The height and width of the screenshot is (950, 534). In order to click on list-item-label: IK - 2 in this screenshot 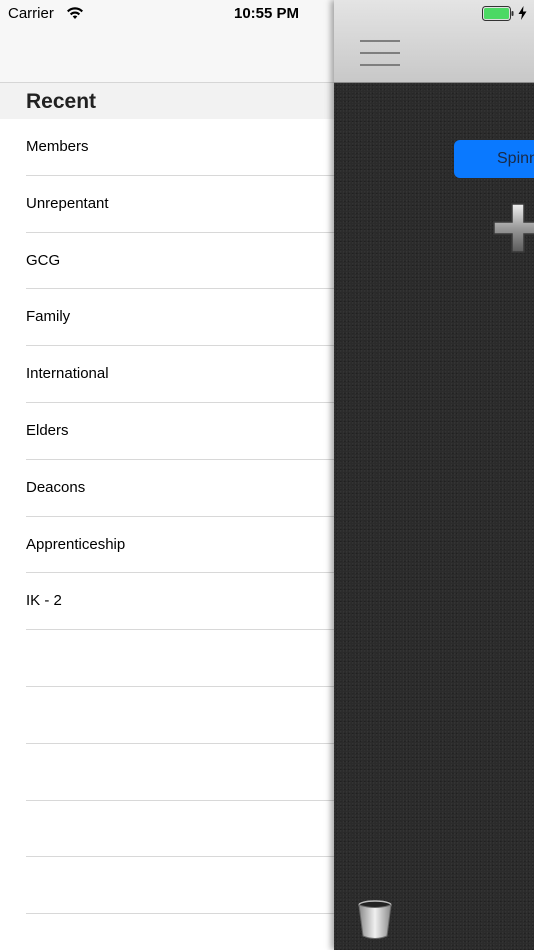, I will do `click(44, 601)`.